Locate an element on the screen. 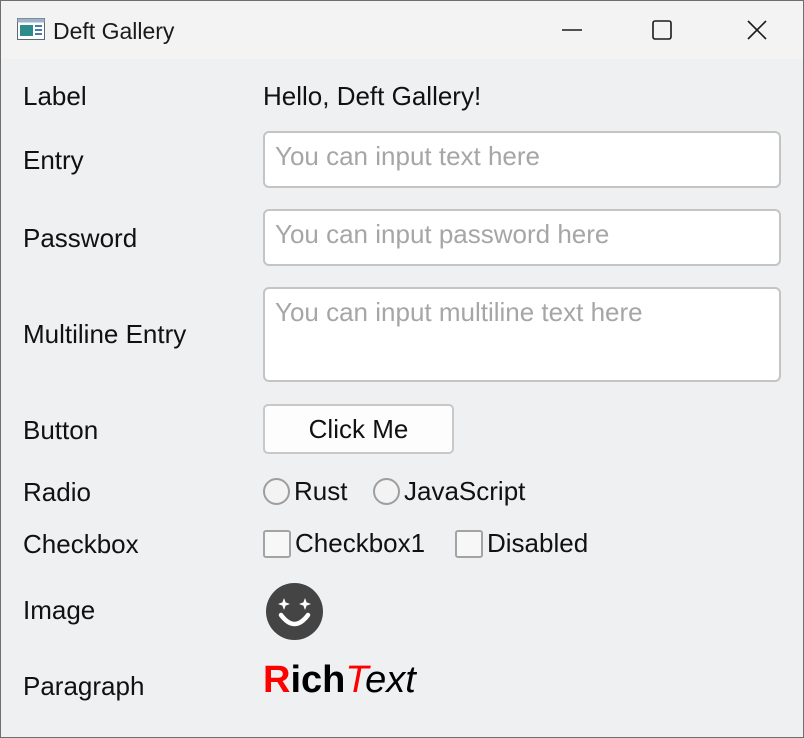 The width and height of the screenshot is (804, 738). entry-row-label: Entry is located at coordinates (53, 160).